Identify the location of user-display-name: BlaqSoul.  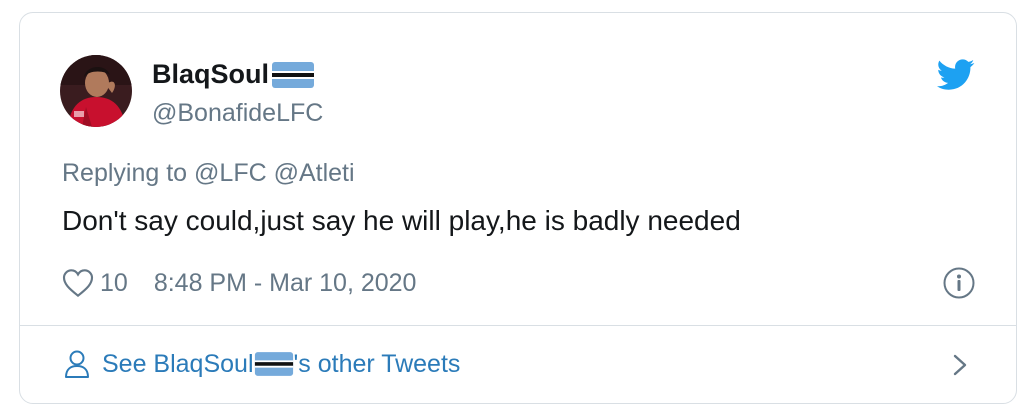
(233, 74).